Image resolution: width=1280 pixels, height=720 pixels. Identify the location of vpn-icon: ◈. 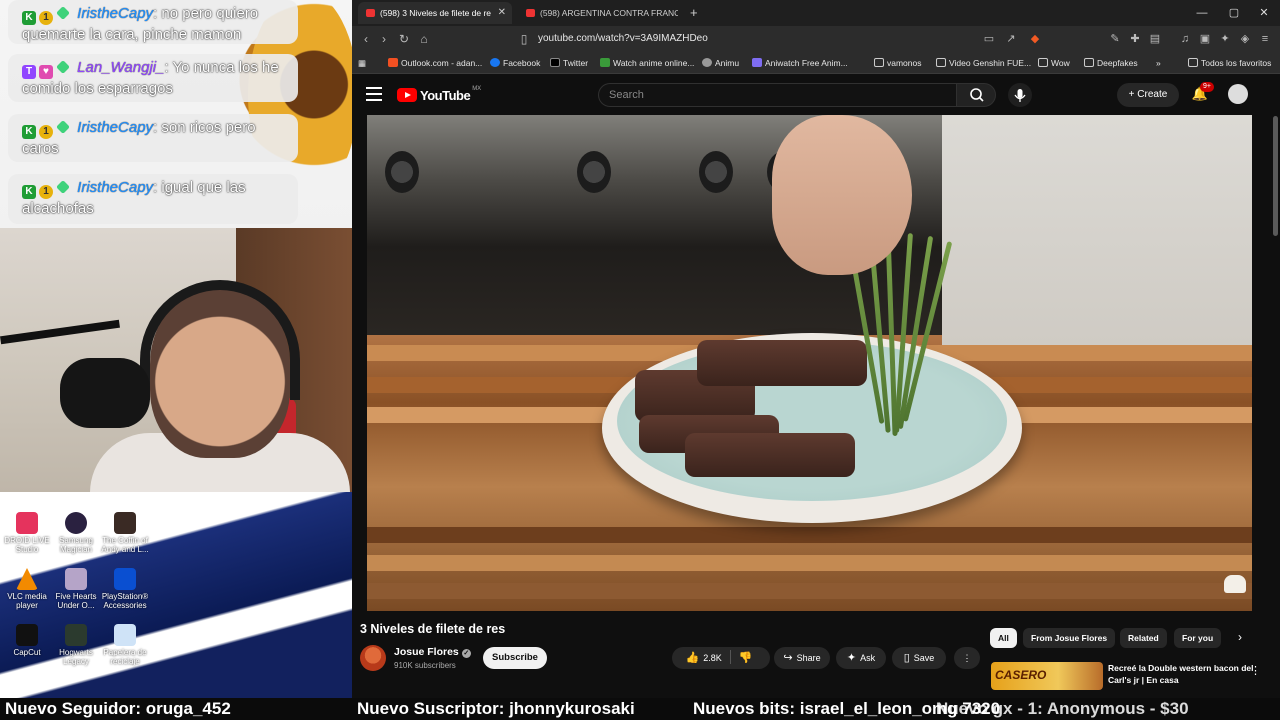
(1245, 39).